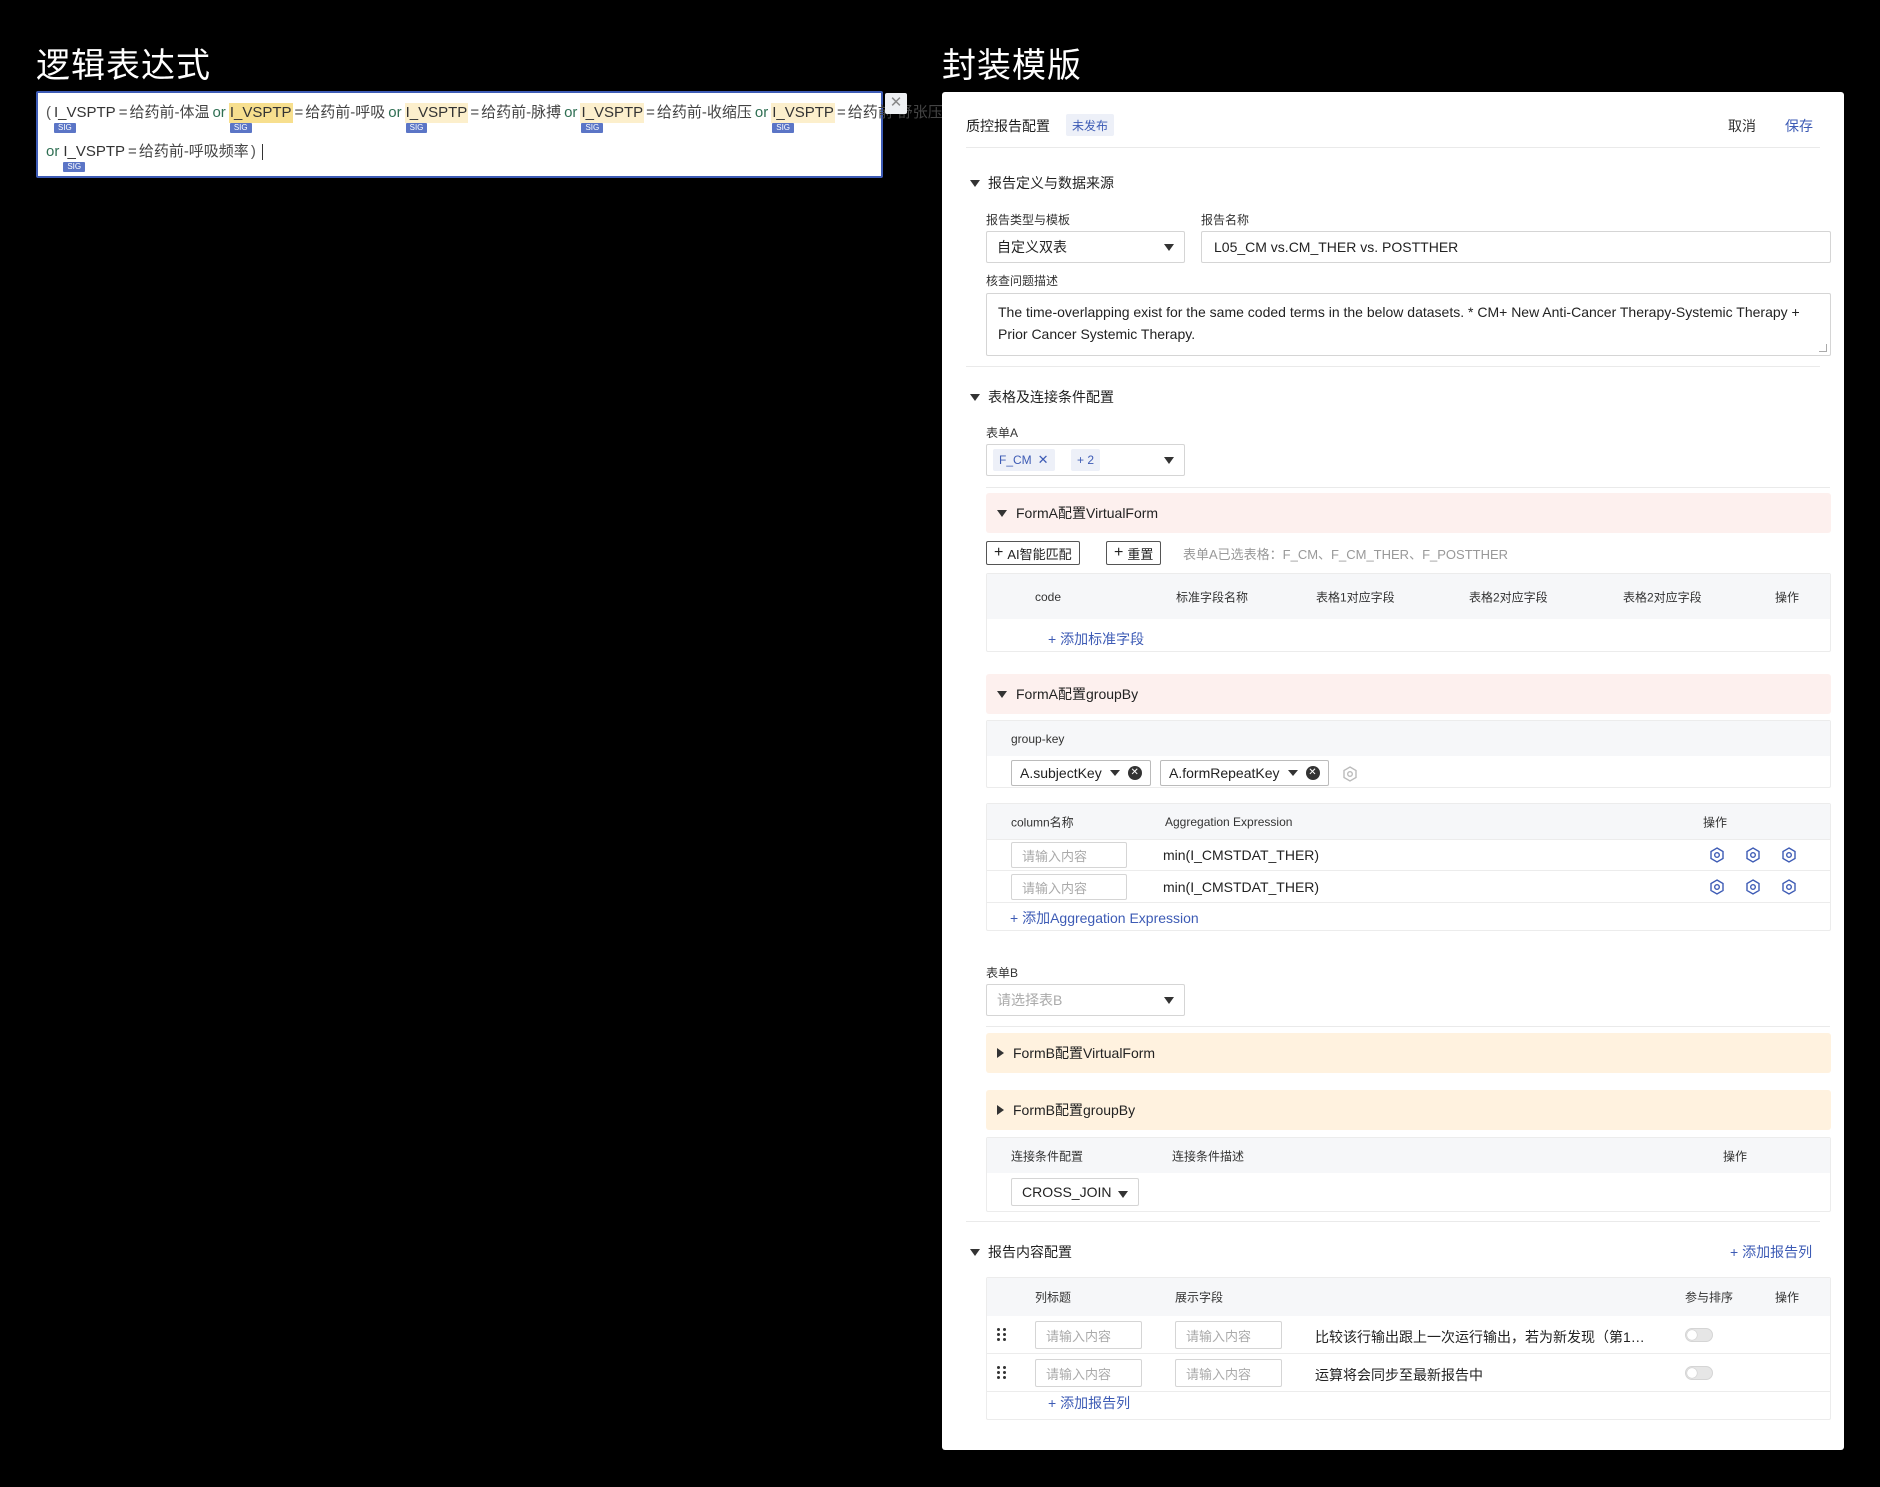  What do you see at coordinates (1053, 1297) in the screenshot?
I see `col-title: 列标题` at bounding box center [1053, 1297].